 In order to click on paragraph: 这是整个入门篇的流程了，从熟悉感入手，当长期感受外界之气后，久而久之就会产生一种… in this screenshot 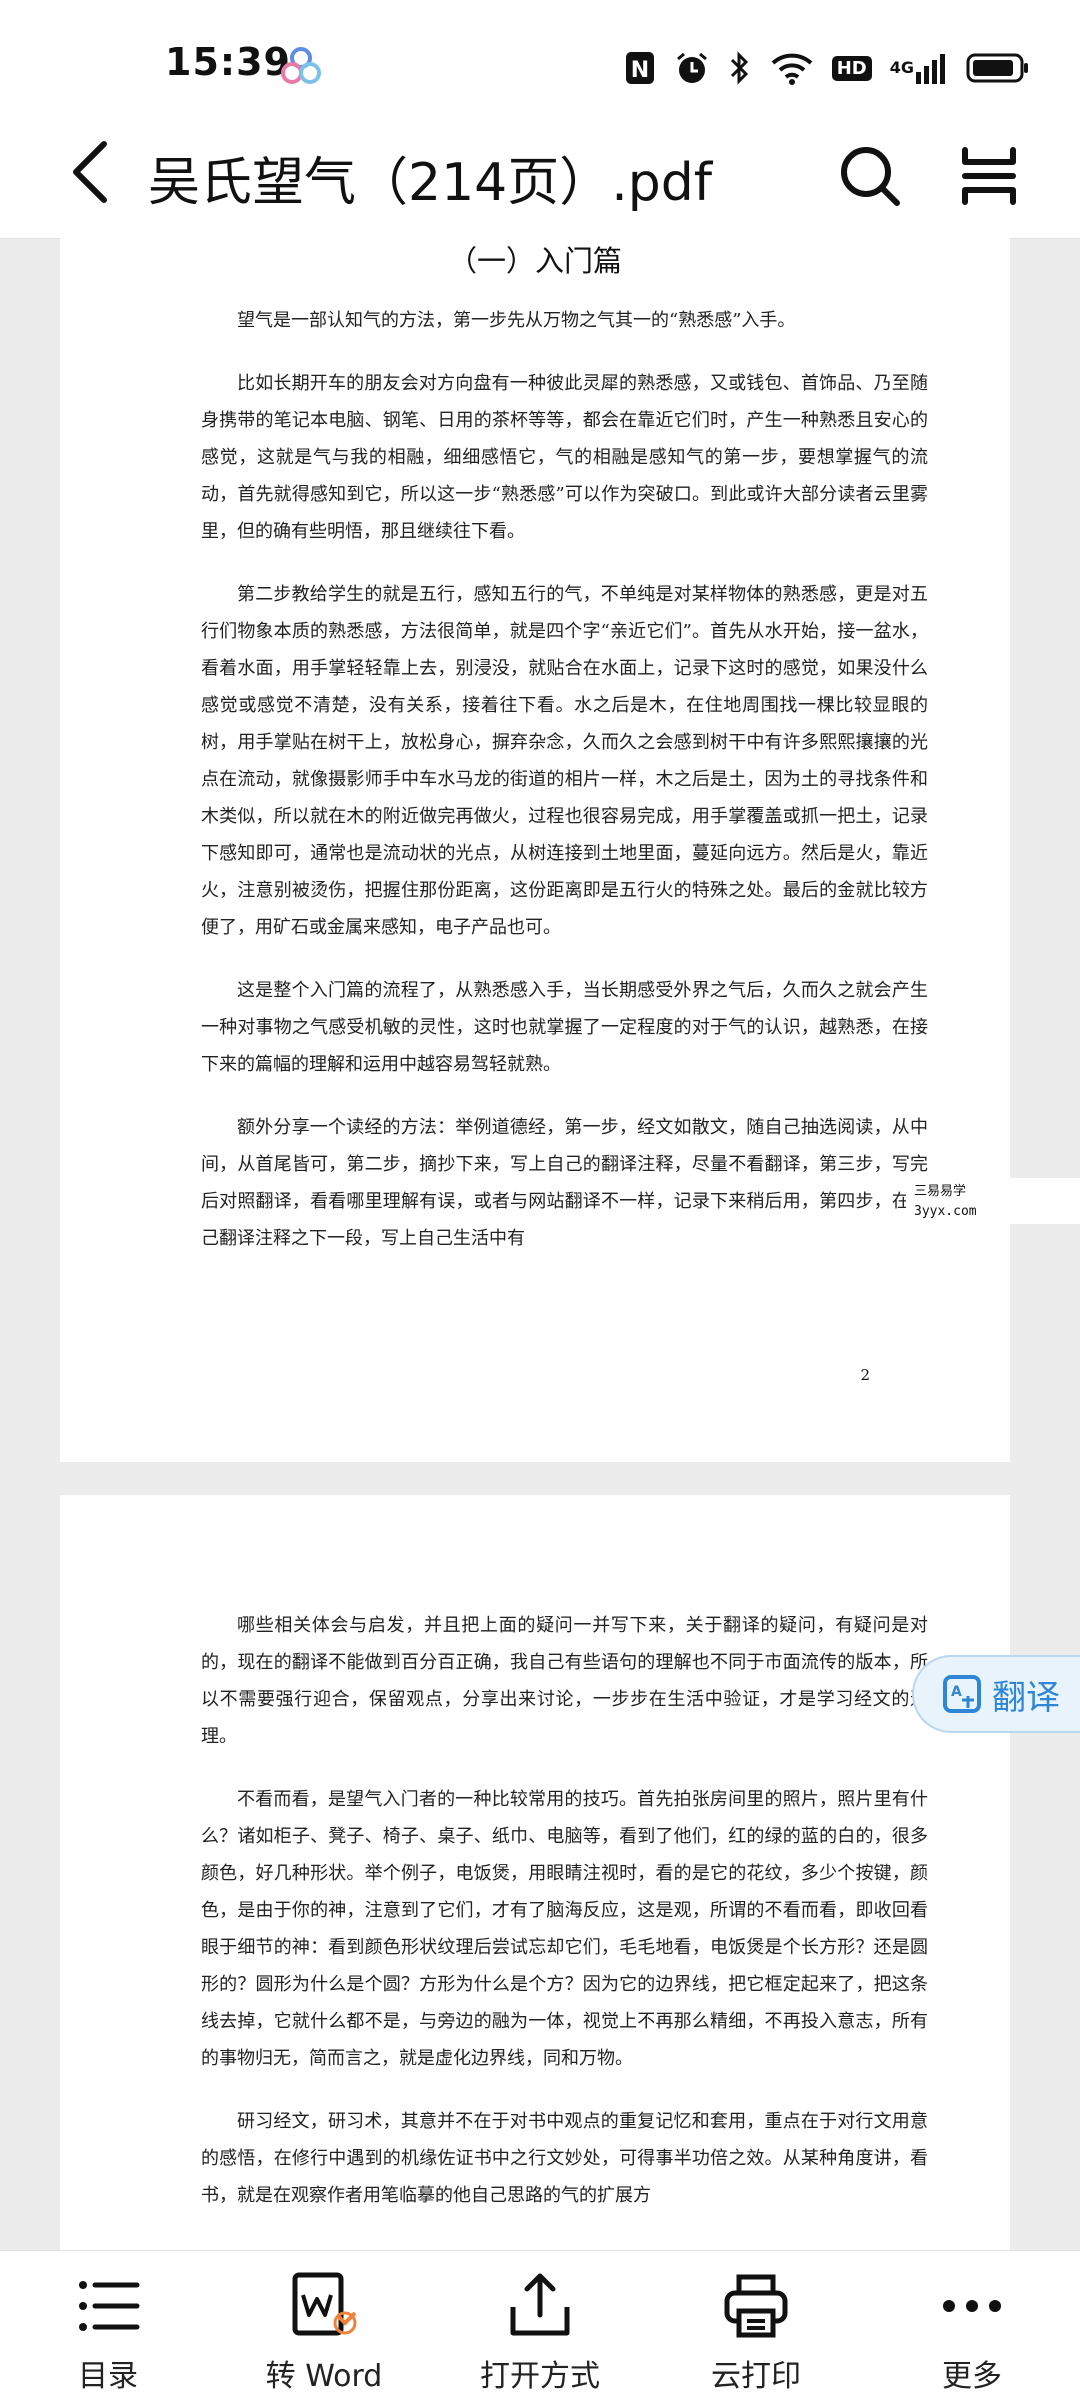, I will do `click(564, 1027)`.